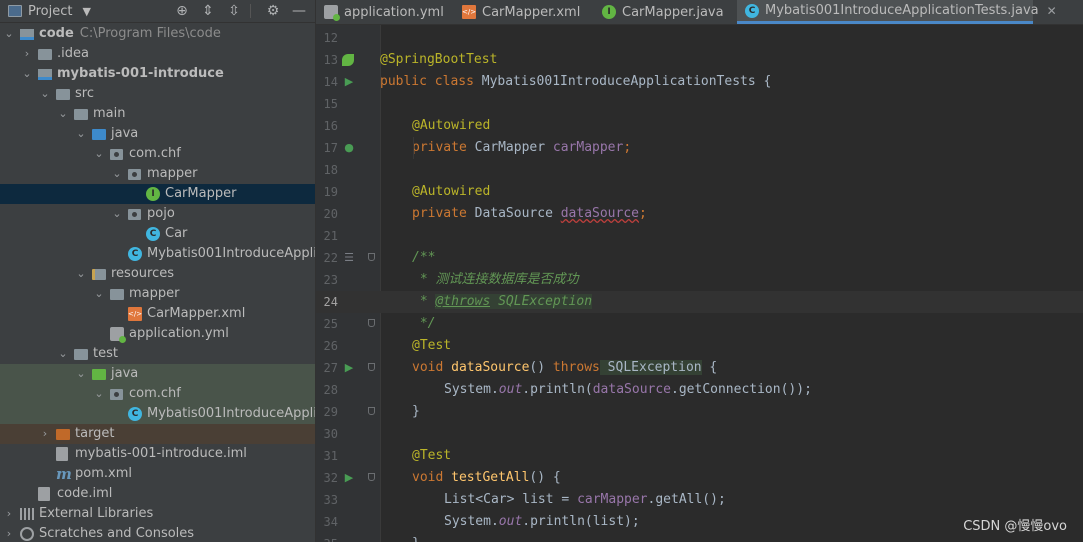 The image size is (1083, 542). Describe the element at coordinates (157, 154) in the screenshot. I see `tree-item-package: ⌄ com.chf` at that location.